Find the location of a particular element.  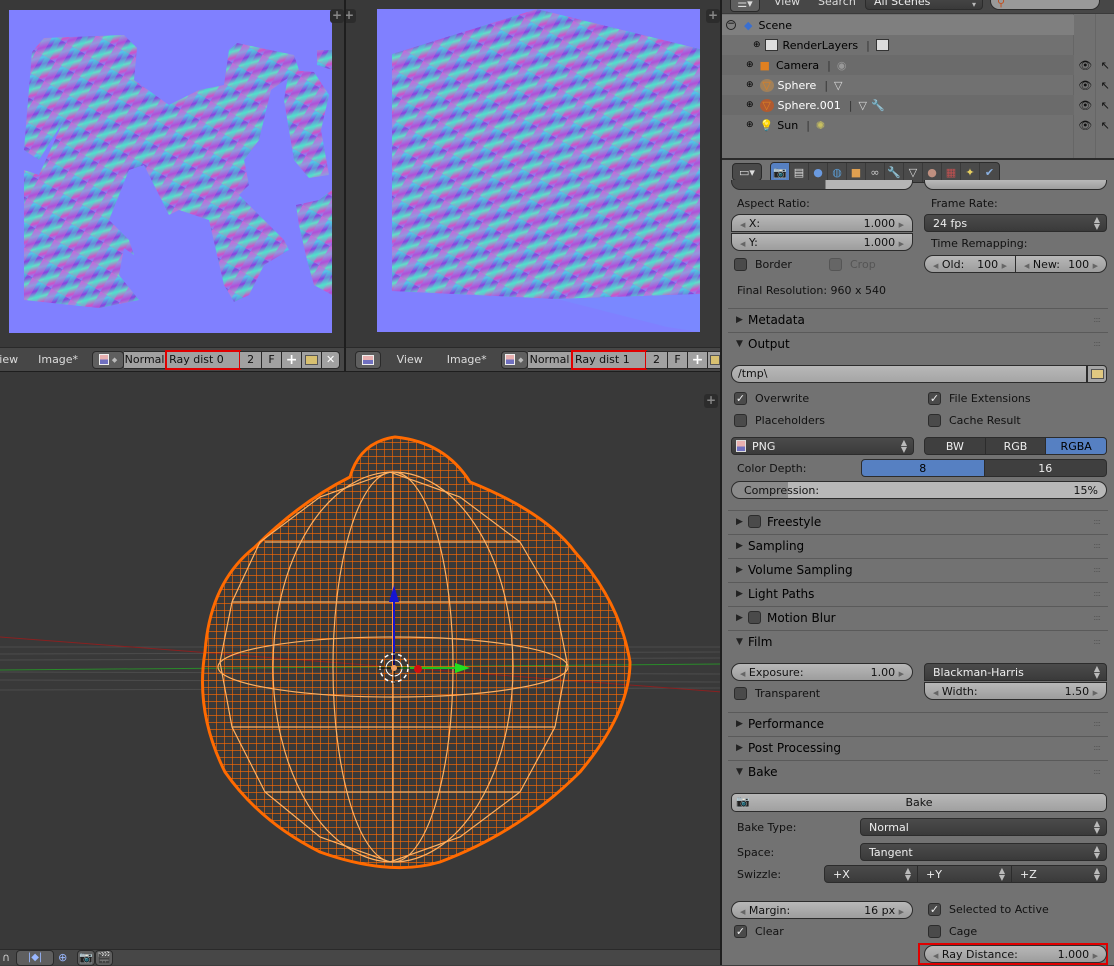

bake-button: 📷 Bake is located at coordinates (919, 802).